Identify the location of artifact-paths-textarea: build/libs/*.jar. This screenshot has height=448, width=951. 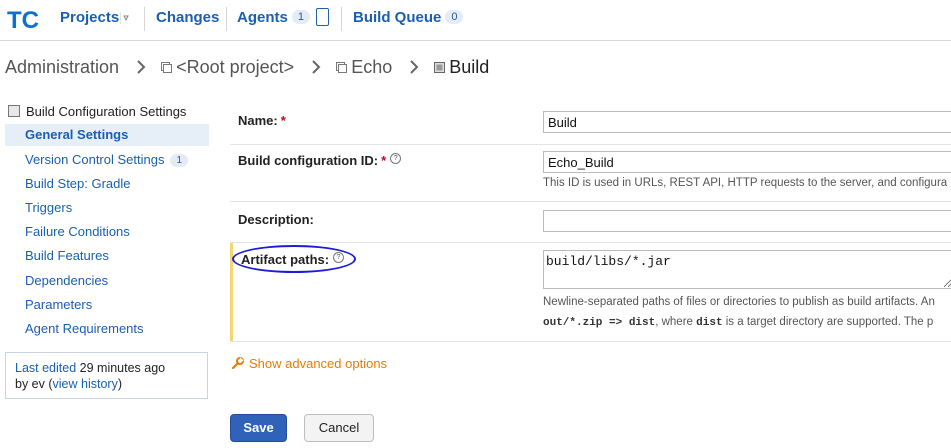
(747, 269).